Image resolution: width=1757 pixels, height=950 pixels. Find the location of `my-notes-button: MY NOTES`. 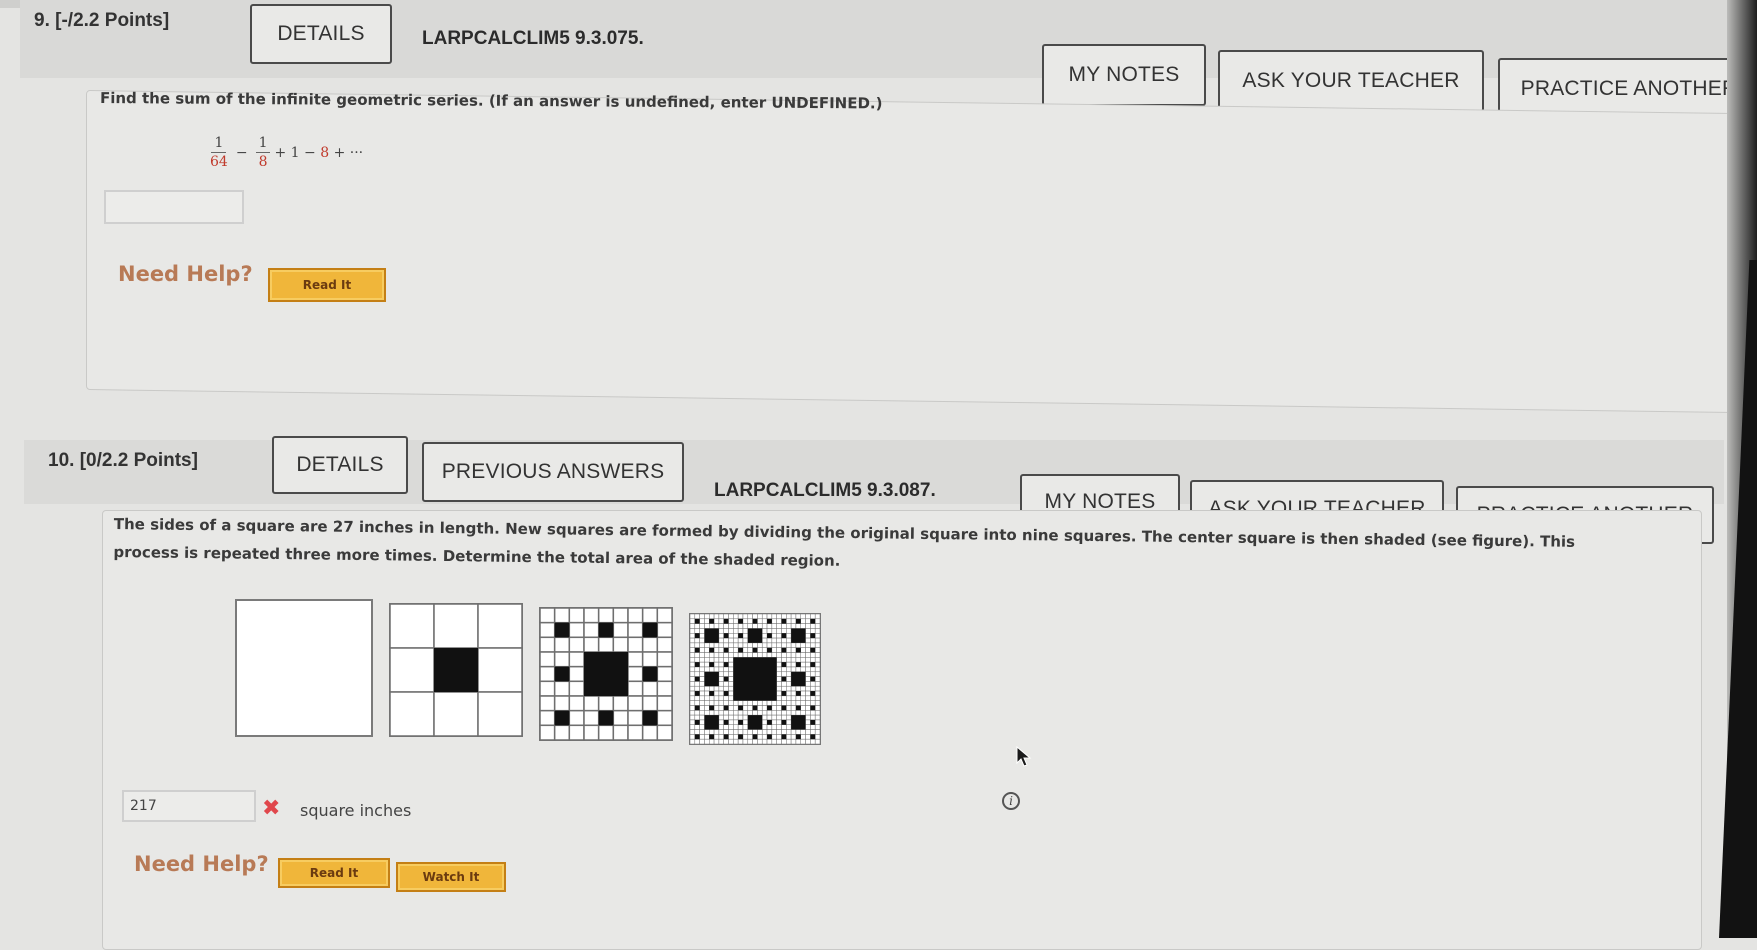

my-notes-button: MY NOTES is located at coordinates (1124, 75).